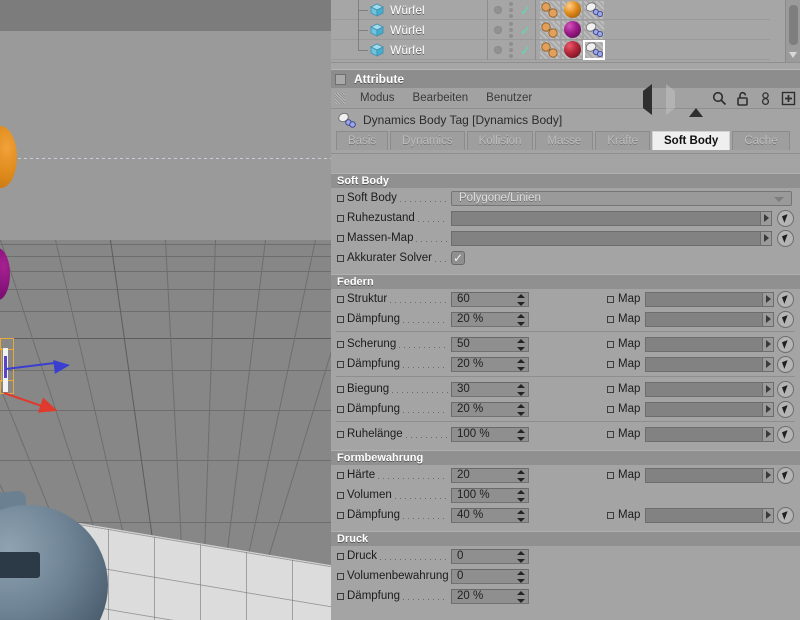 Image resolution: width=800 pixels, height=620 pixels. What do you see at coordinates (490, 319) in the screenshot?
I see `struktur-daempfung-number-input: 20 %` at bounding box center [490, 319].